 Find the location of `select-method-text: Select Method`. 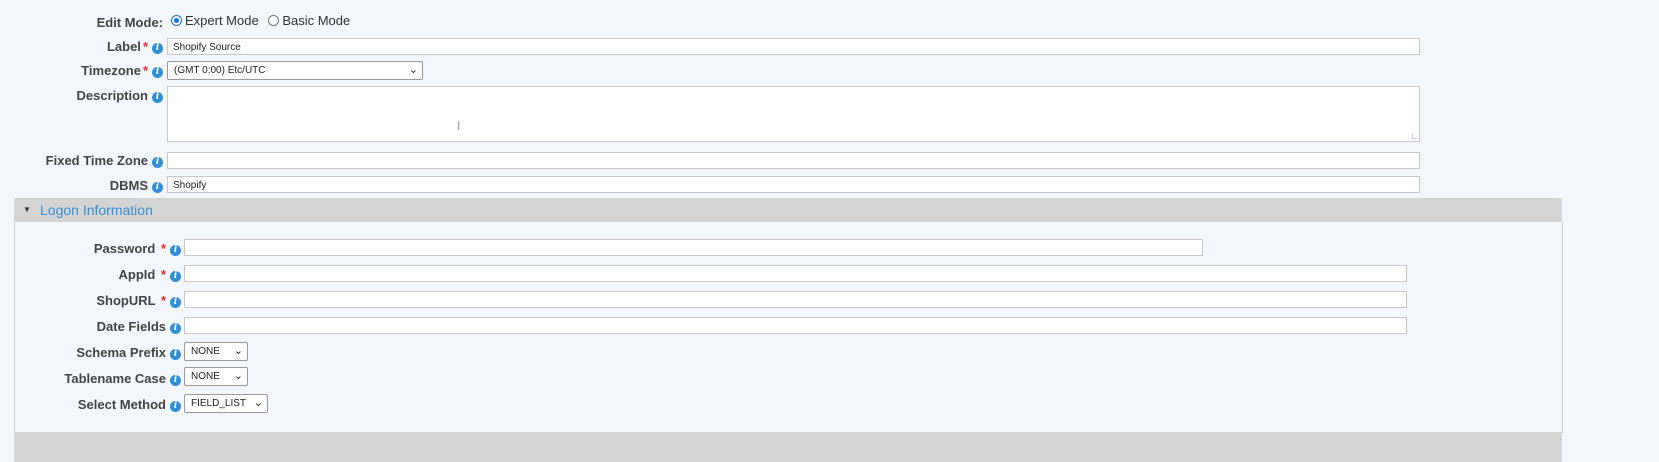

select-method-text: Select Method is located at coordinates (121, 404).